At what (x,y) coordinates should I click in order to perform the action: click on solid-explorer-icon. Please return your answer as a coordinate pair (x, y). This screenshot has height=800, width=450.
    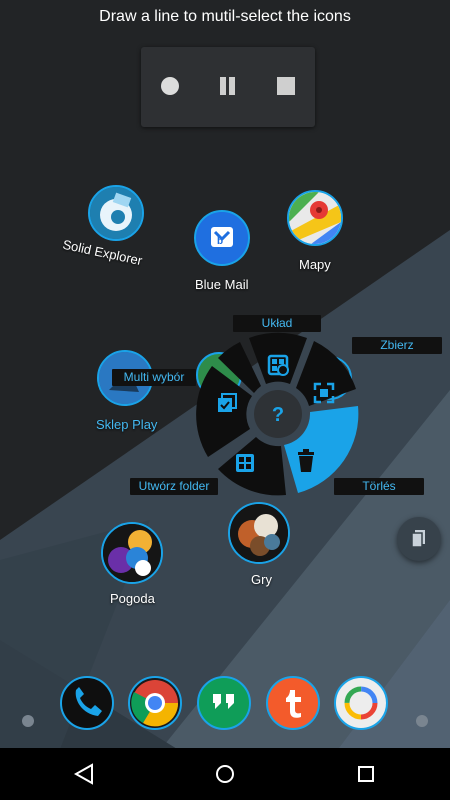
    Looking at the image, I should click on (116, 213).